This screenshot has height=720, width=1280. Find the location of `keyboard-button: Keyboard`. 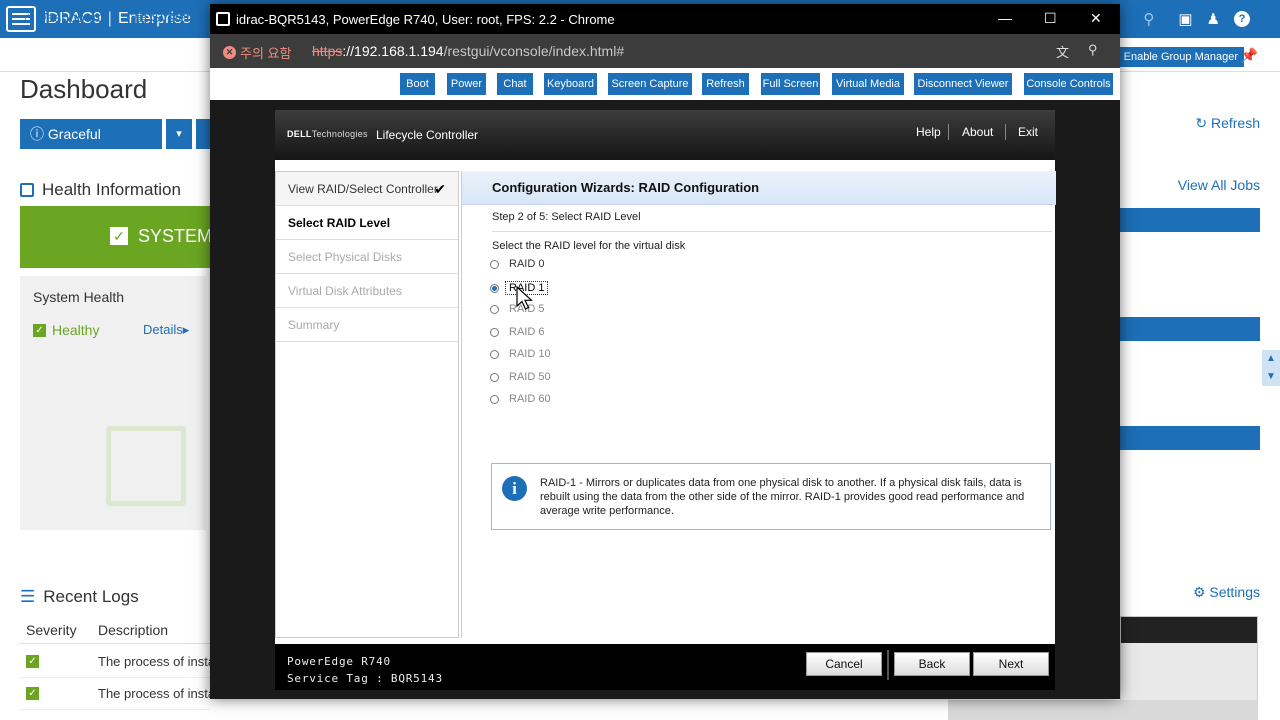

keyboard-button: Keyboard is located at coordinates (570, 84).